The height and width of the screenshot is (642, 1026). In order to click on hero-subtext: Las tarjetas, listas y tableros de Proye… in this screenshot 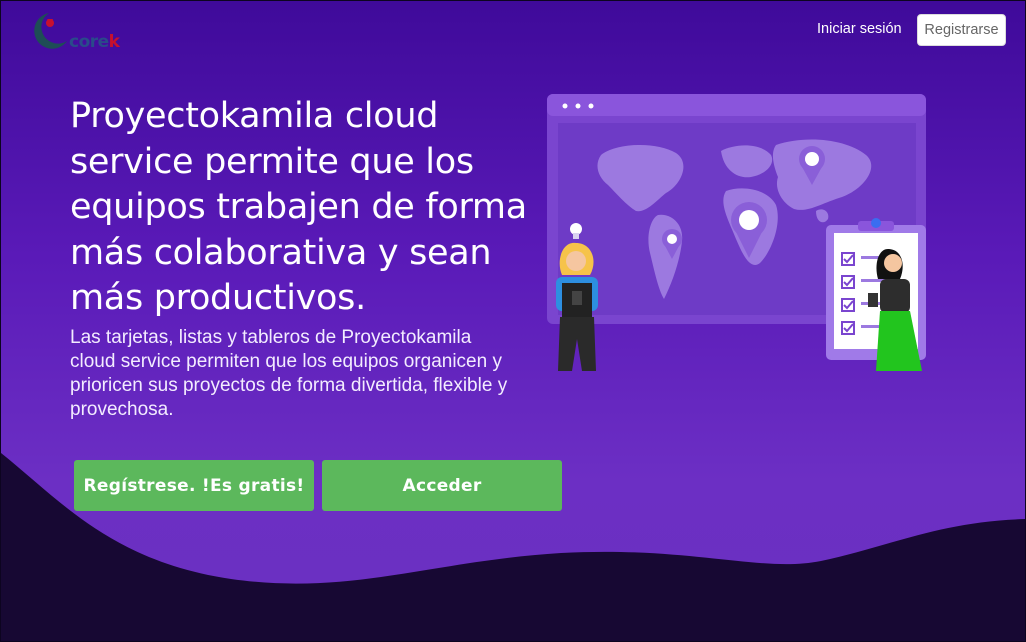, I will do `click(289, 373)`.